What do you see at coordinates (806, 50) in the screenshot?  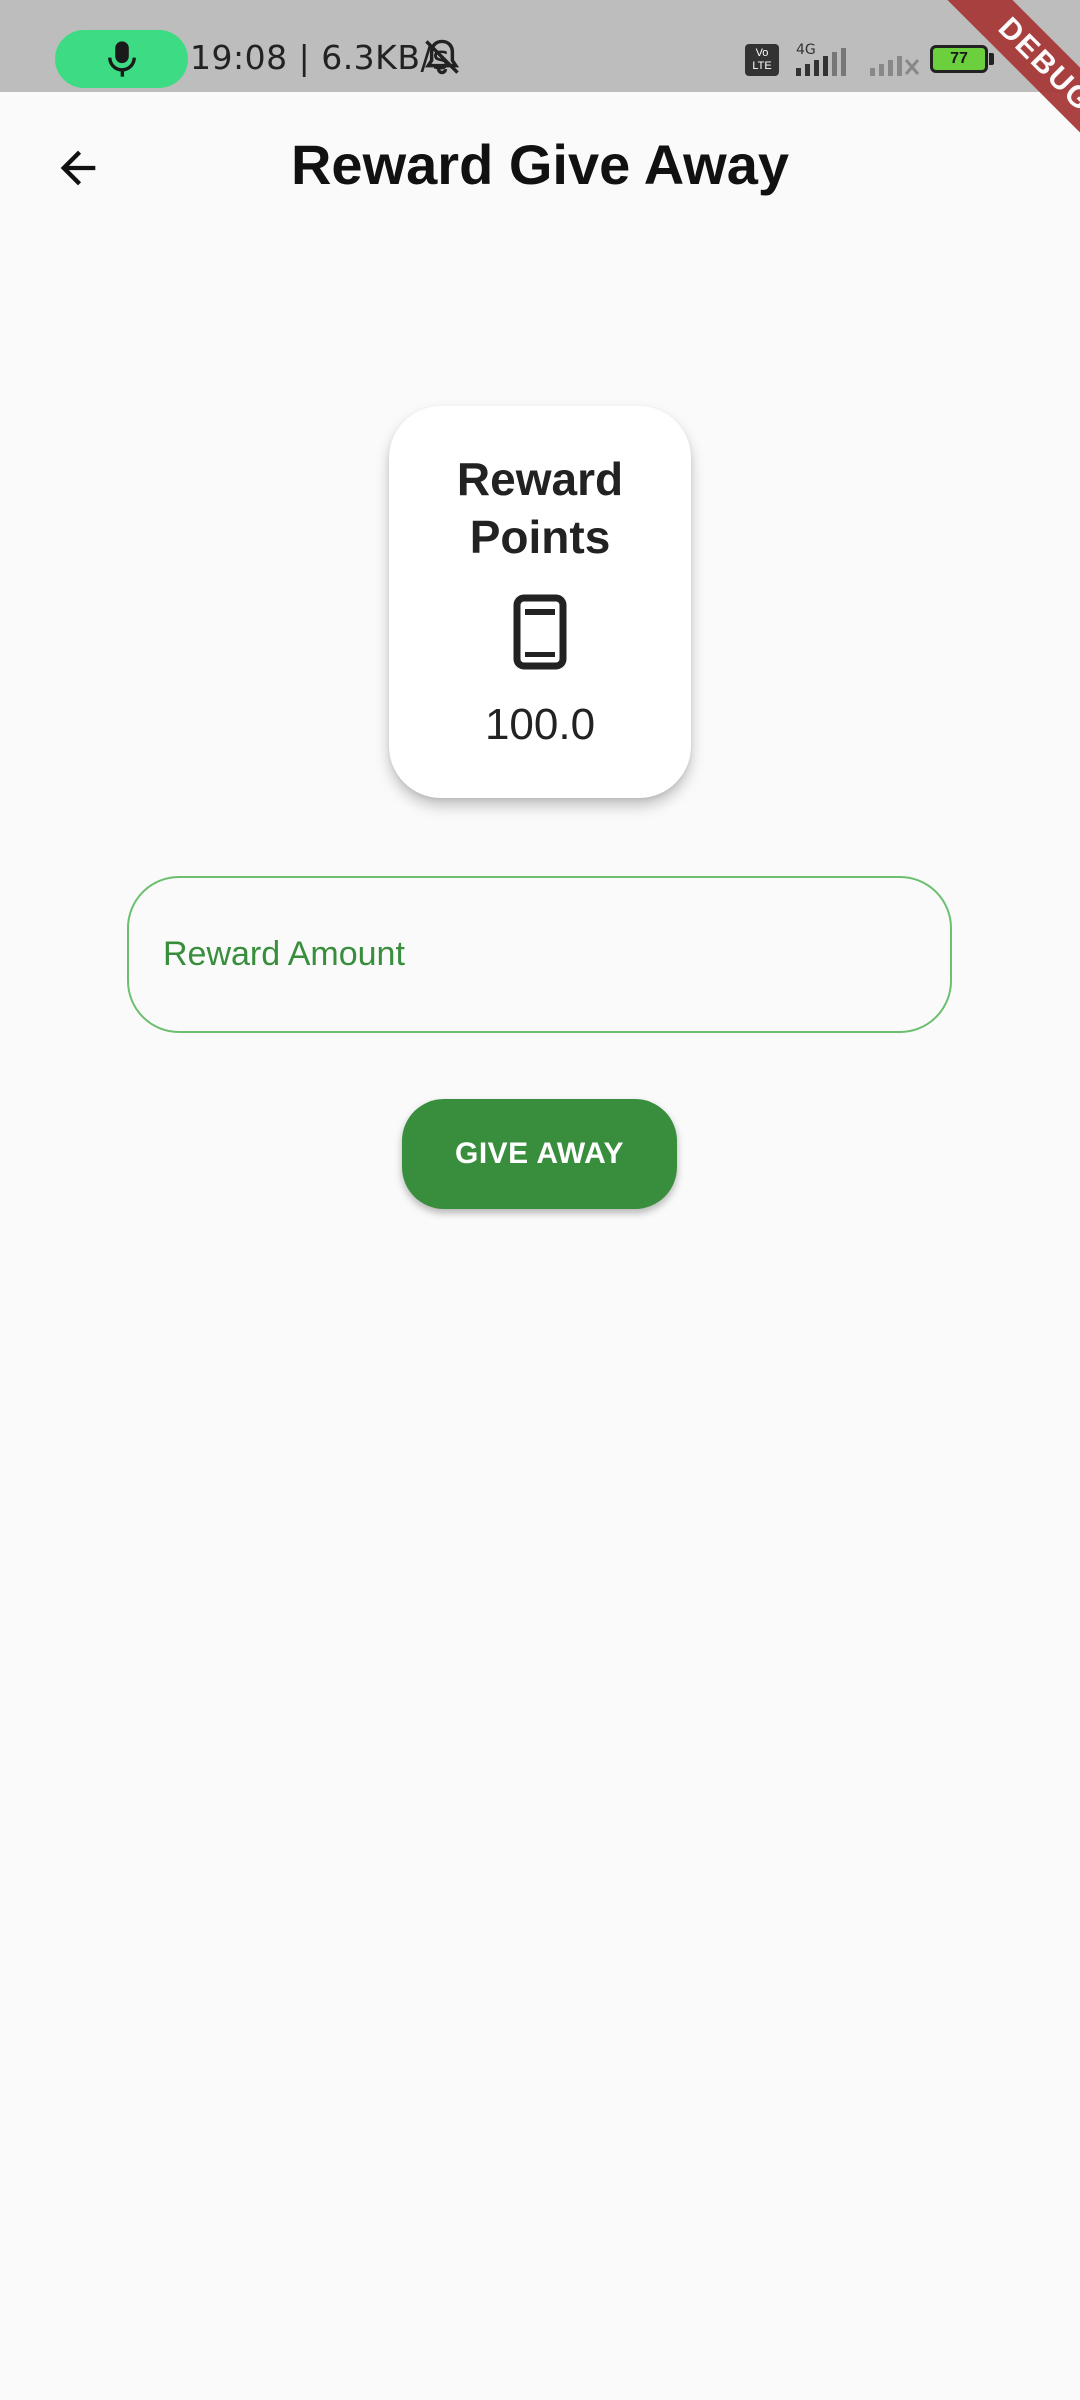 I see `network-type-label: 4G` at bounding box center [806, 50].